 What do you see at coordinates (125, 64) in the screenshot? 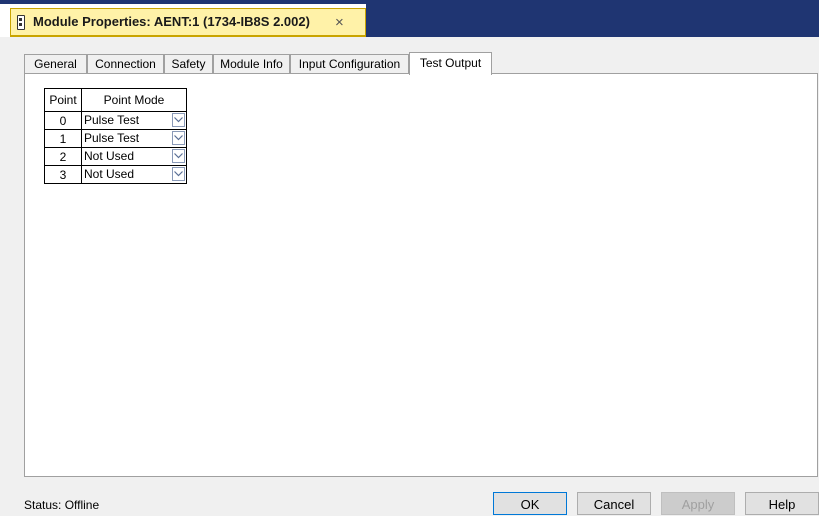
I see `tab-connection: Connection` at bounding box center [125, 64].